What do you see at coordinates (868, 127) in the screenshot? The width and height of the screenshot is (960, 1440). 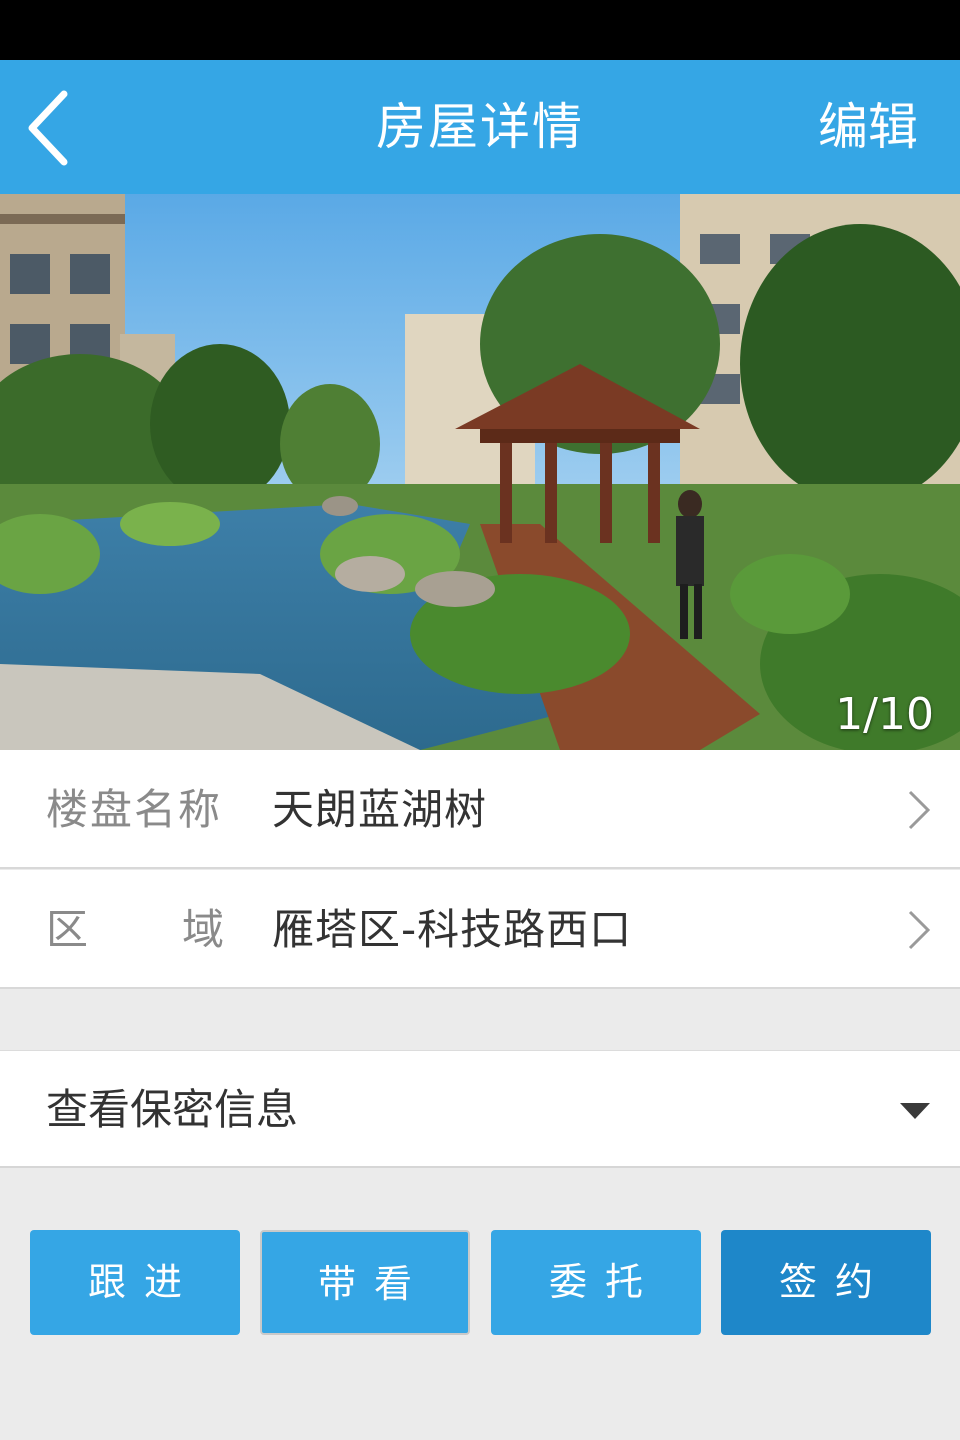 I see `edit-button: 编辑` at bounding box center [868, 127].